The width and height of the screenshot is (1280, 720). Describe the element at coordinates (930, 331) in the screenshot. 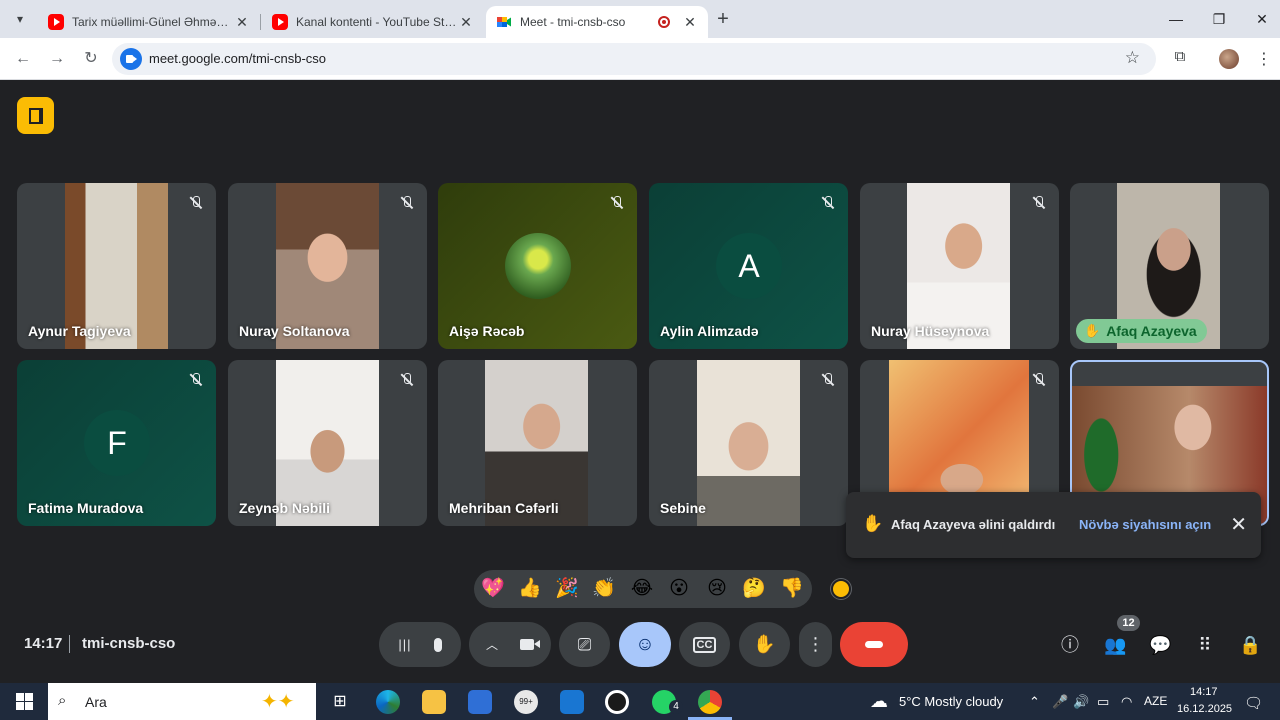

I see `participant-name: Nuray Hüseynova` at that location.